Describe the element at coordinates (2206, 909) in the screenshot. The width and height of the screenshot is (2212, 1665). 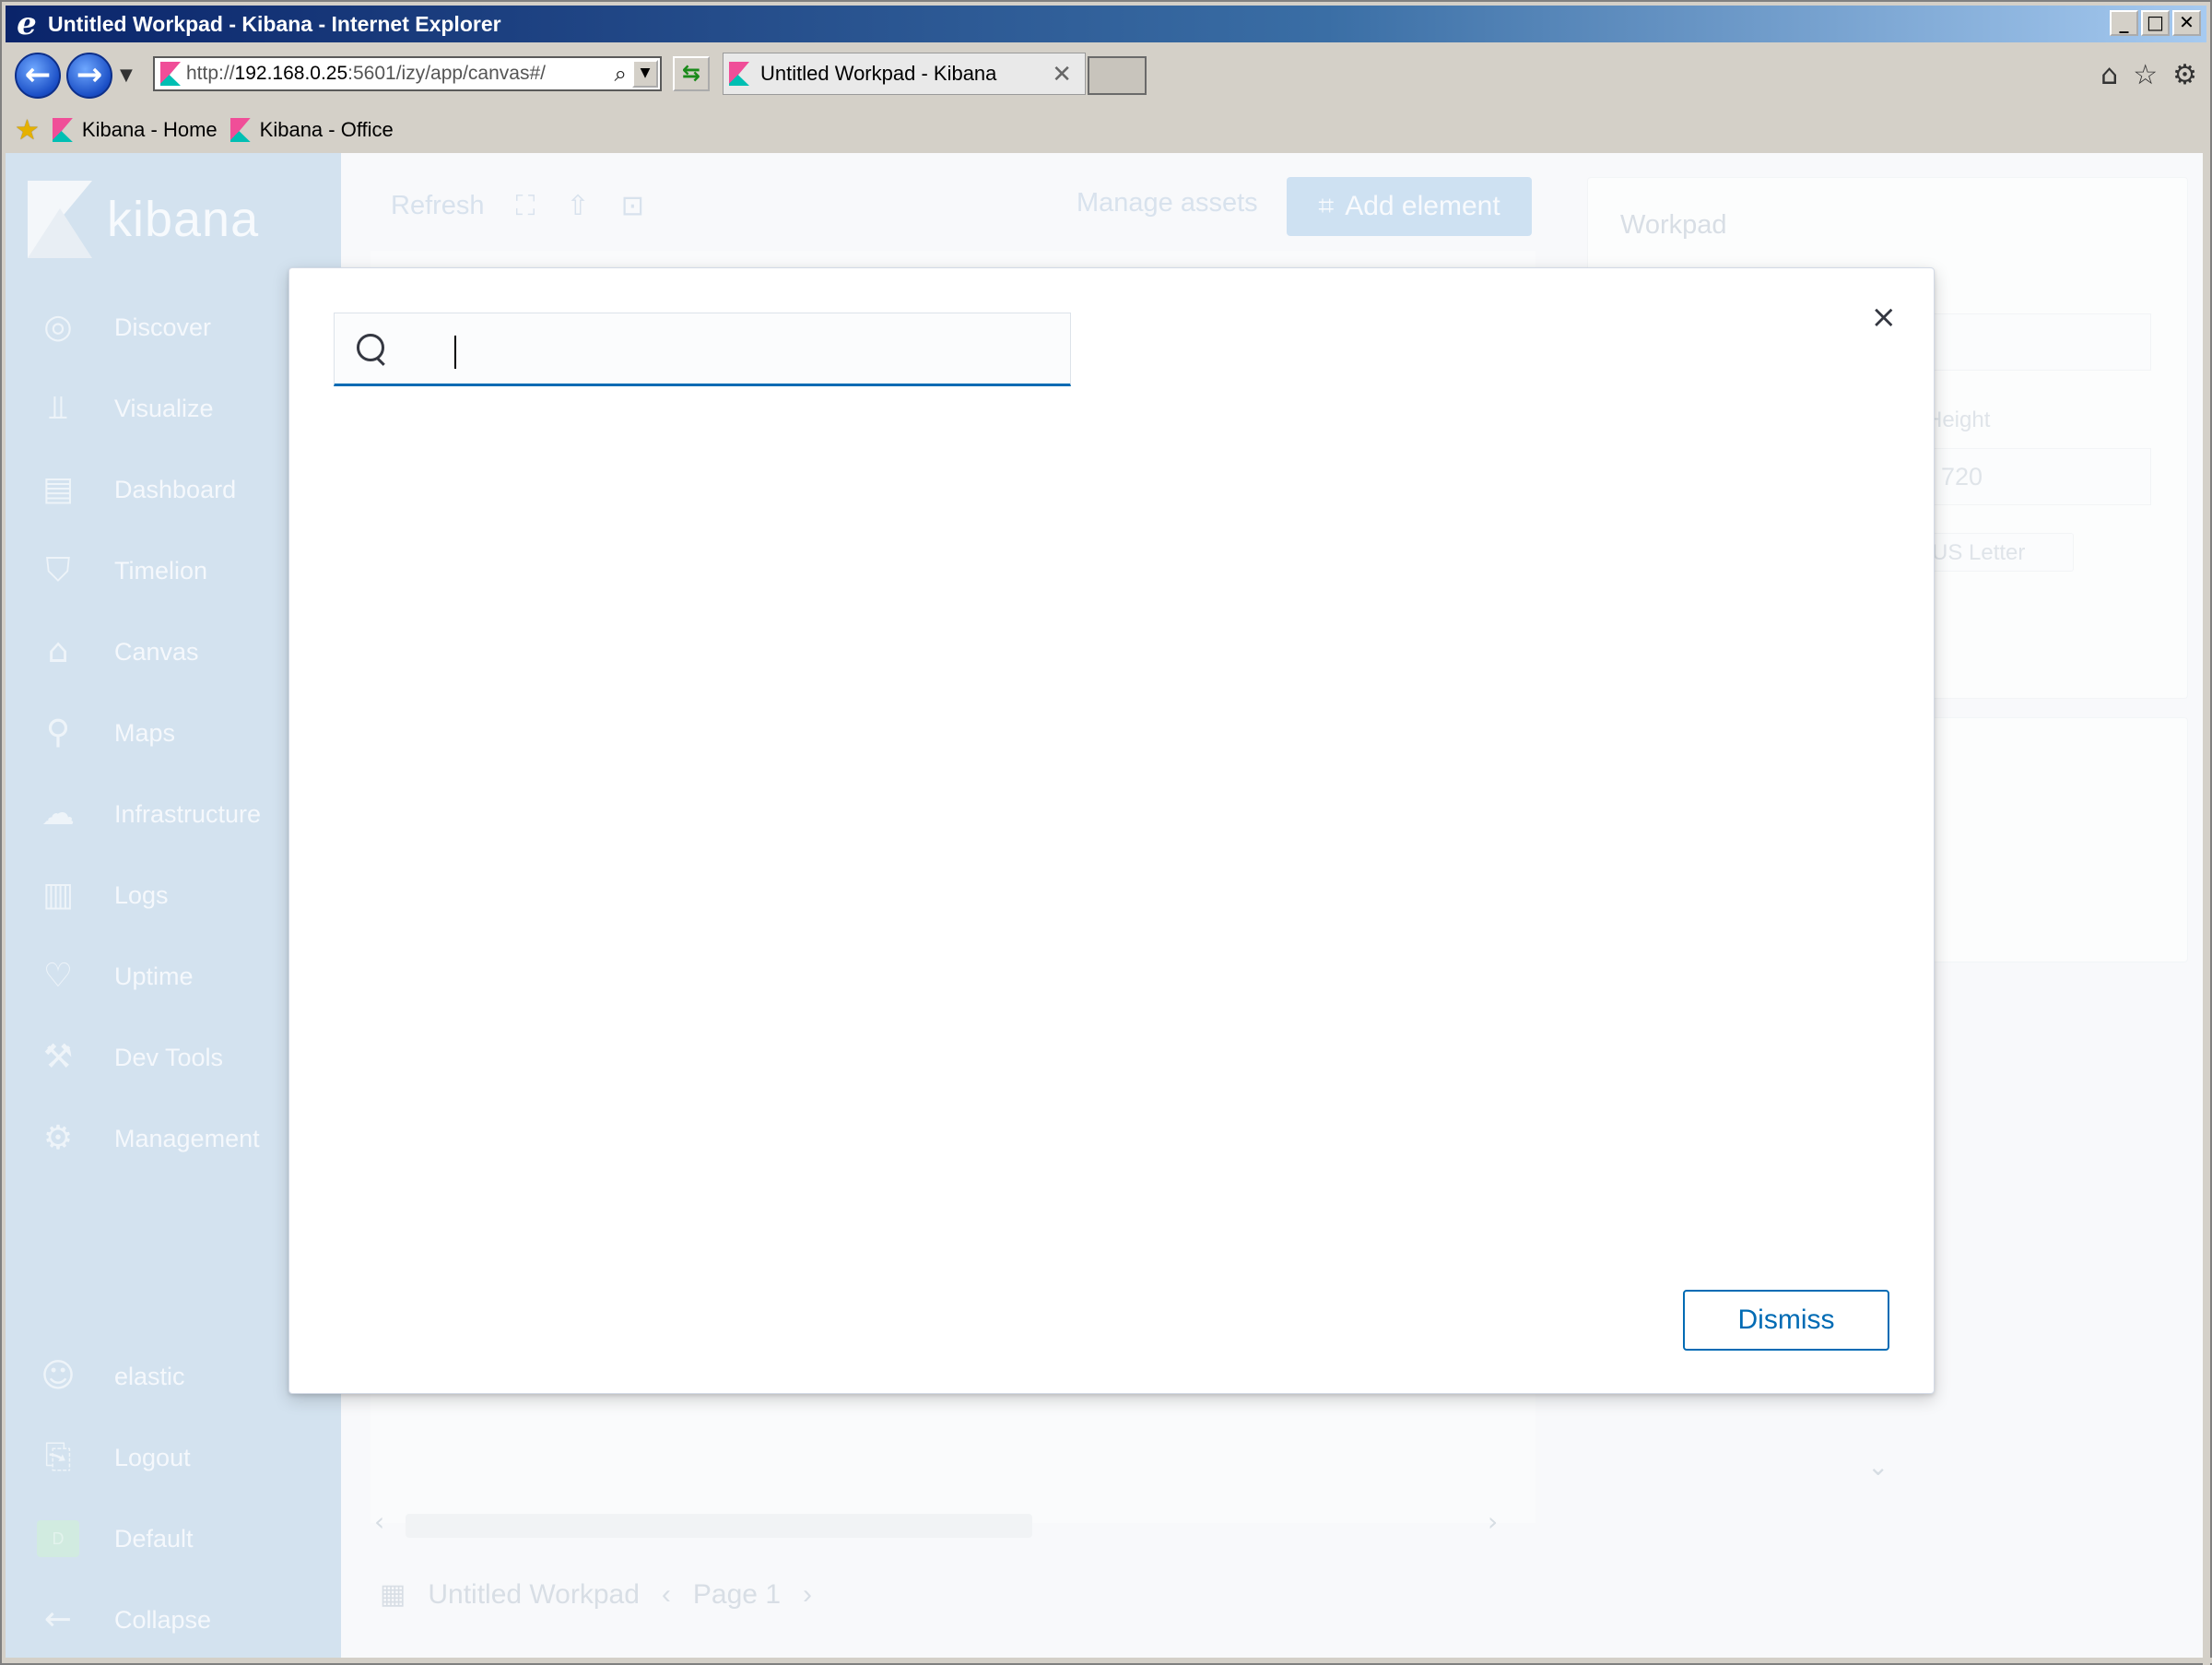
I see `window-right-border` at that location.